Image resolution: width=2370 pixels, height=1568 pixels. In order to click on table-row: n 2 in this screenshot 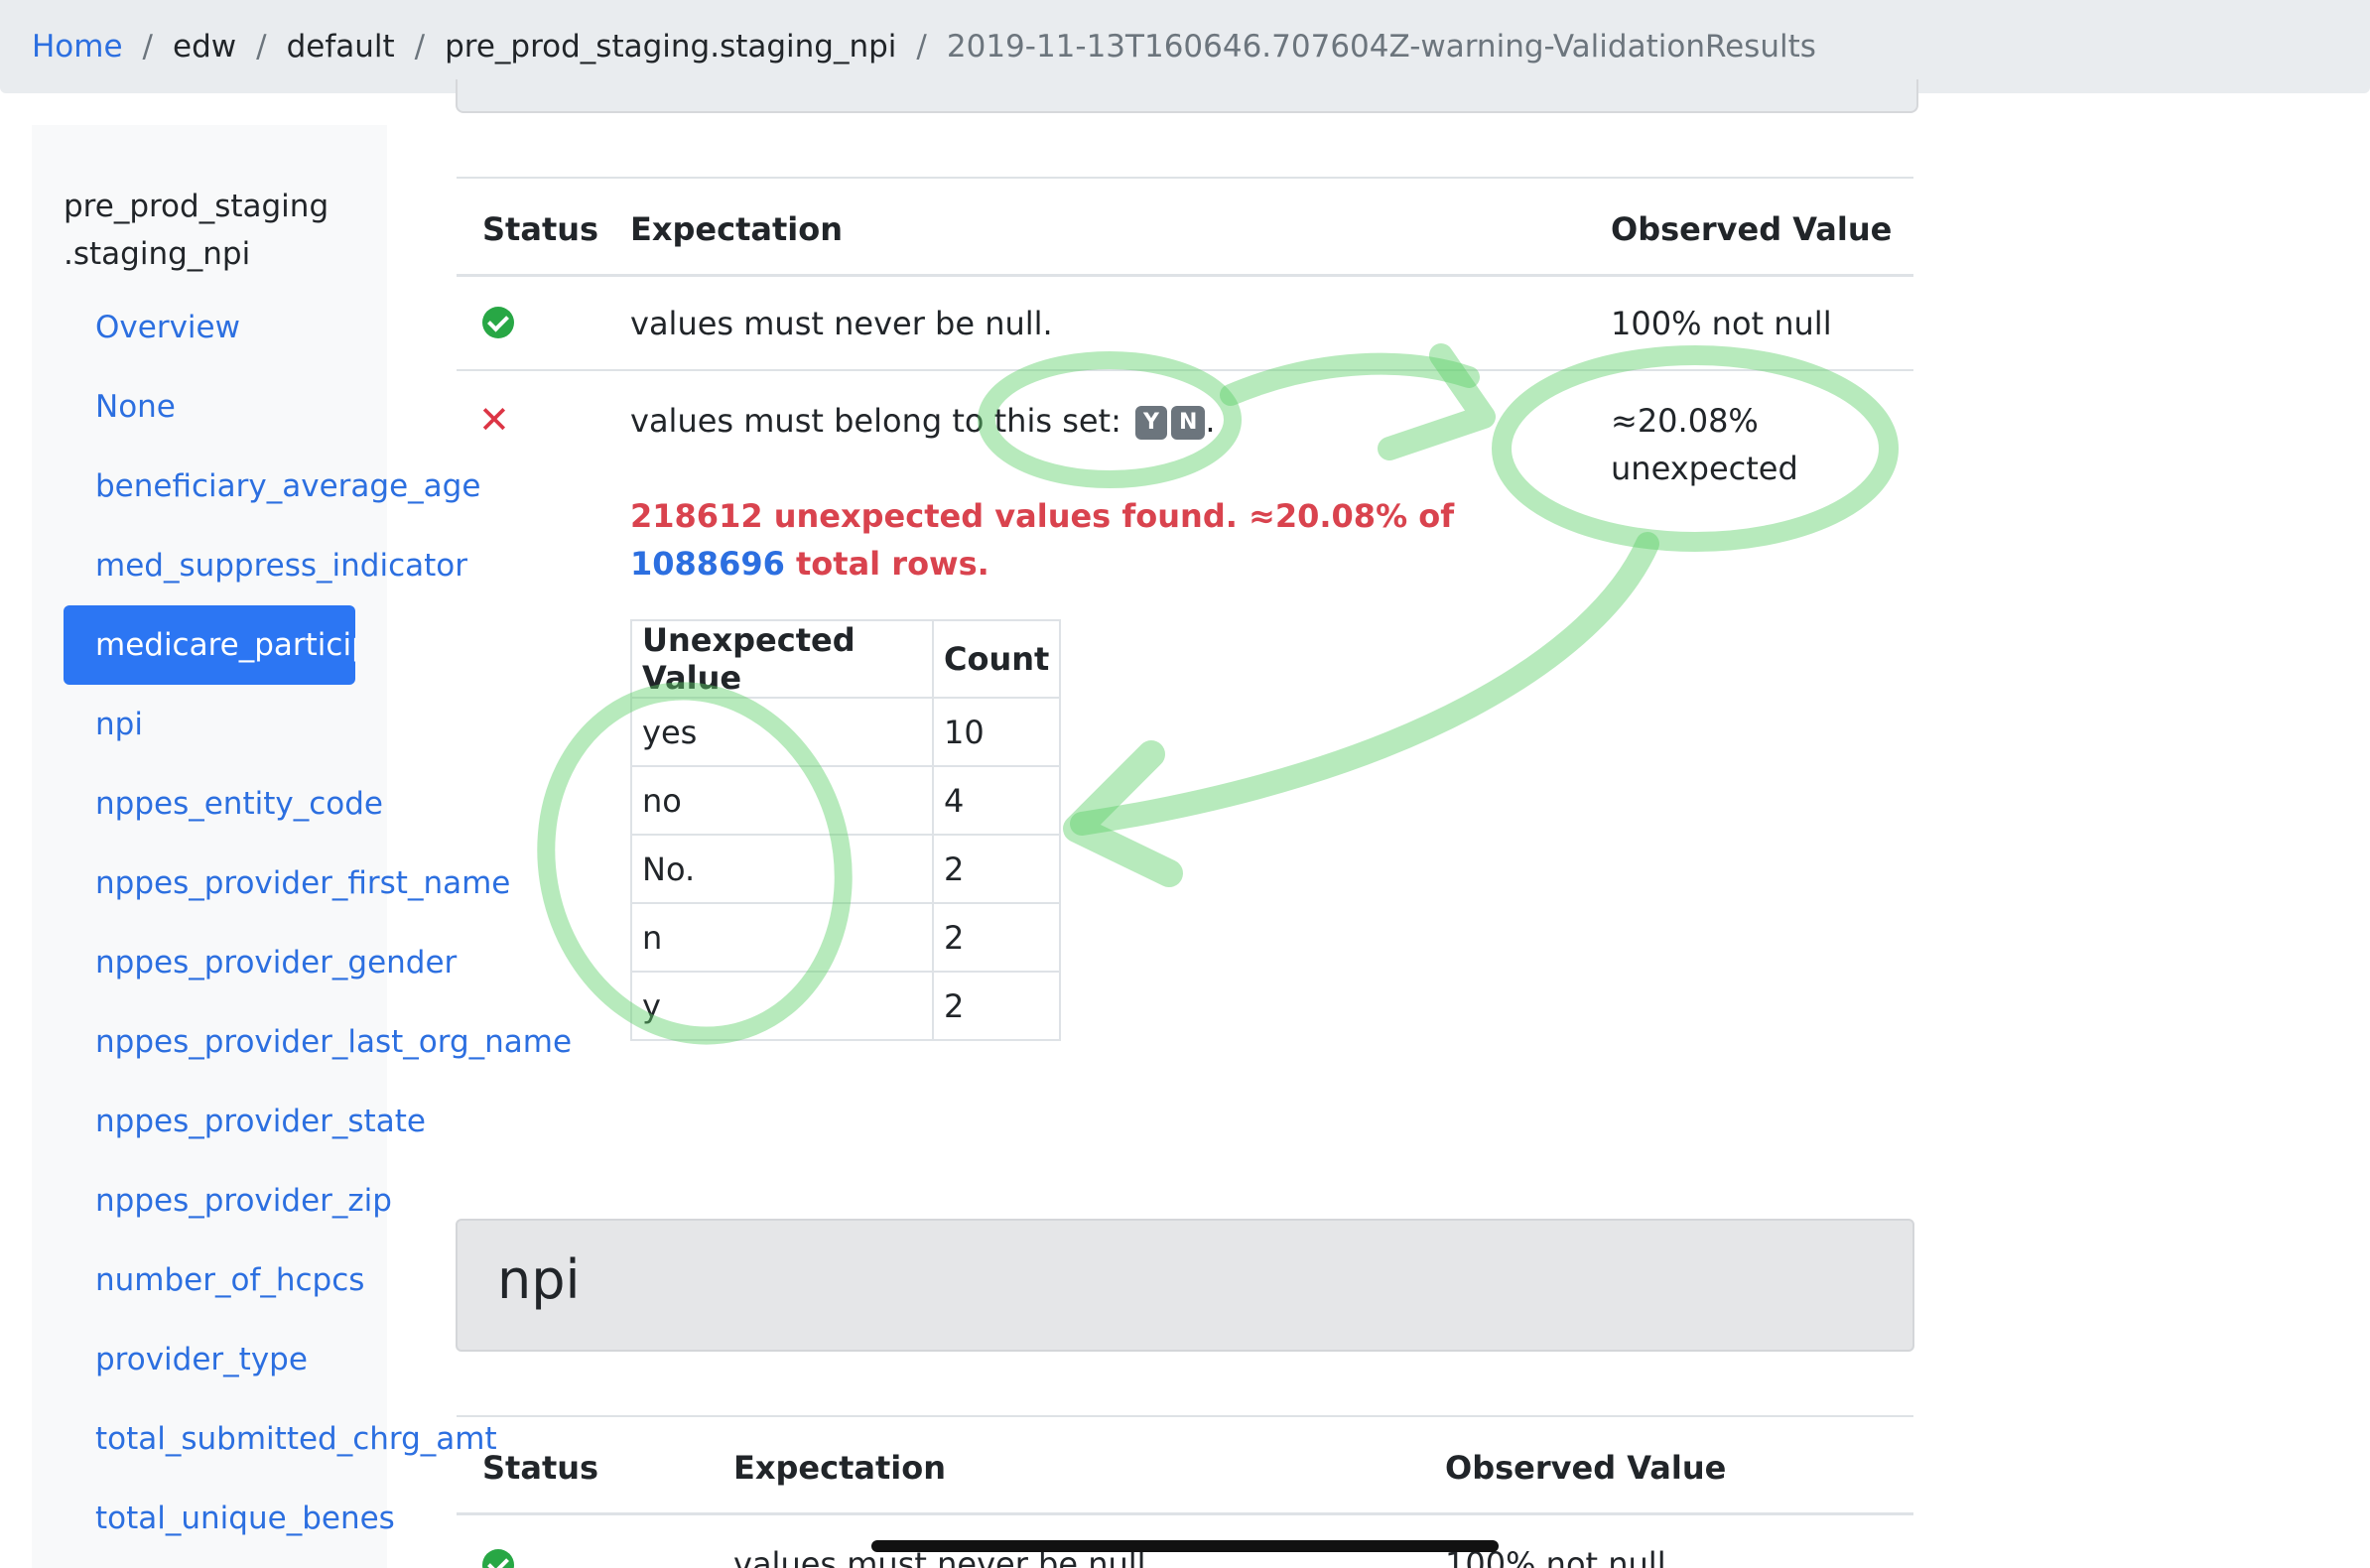, I will do `click(846, 937)`.